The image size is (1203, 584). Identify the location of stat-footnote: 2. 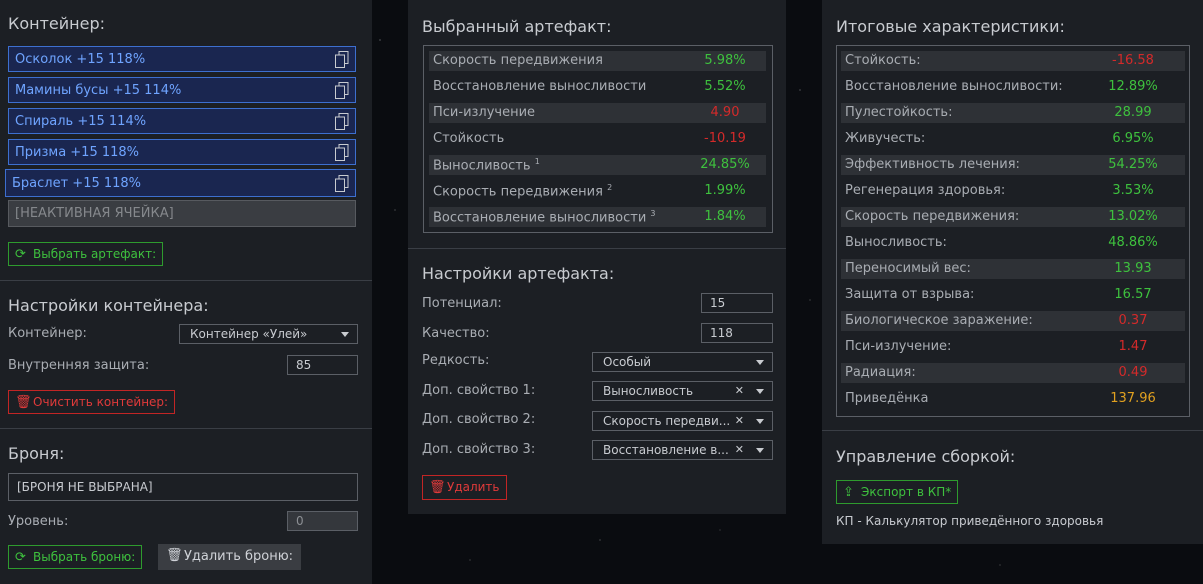
(610, 187).